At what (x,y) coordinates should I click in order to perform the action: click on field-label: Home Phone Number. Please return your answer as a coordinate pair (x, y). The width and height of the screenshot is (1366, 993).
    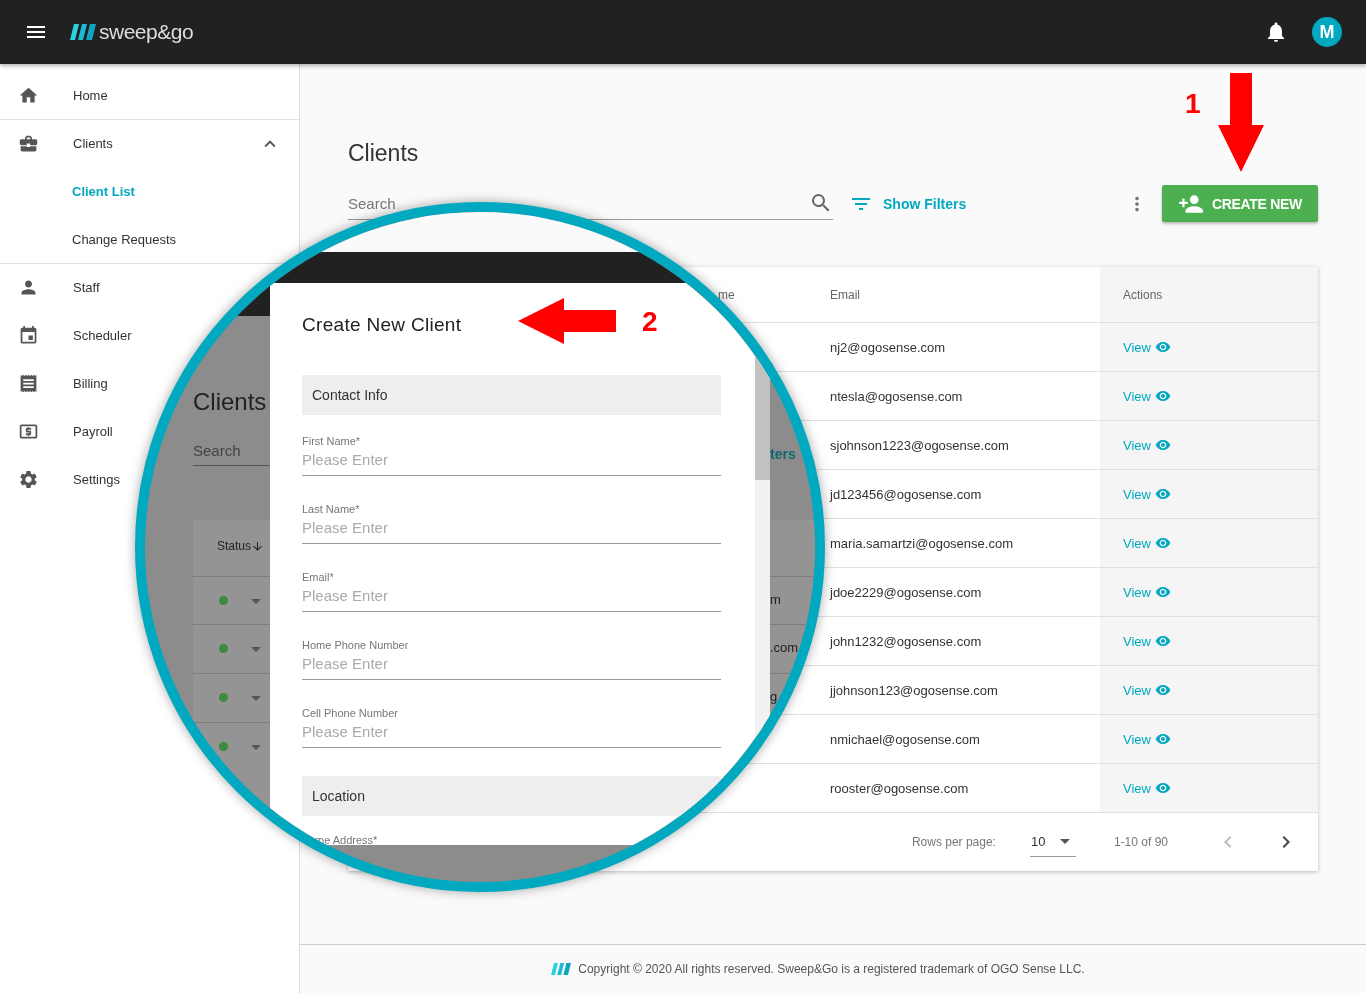
    Looking at the image, I should click on (355, 645).